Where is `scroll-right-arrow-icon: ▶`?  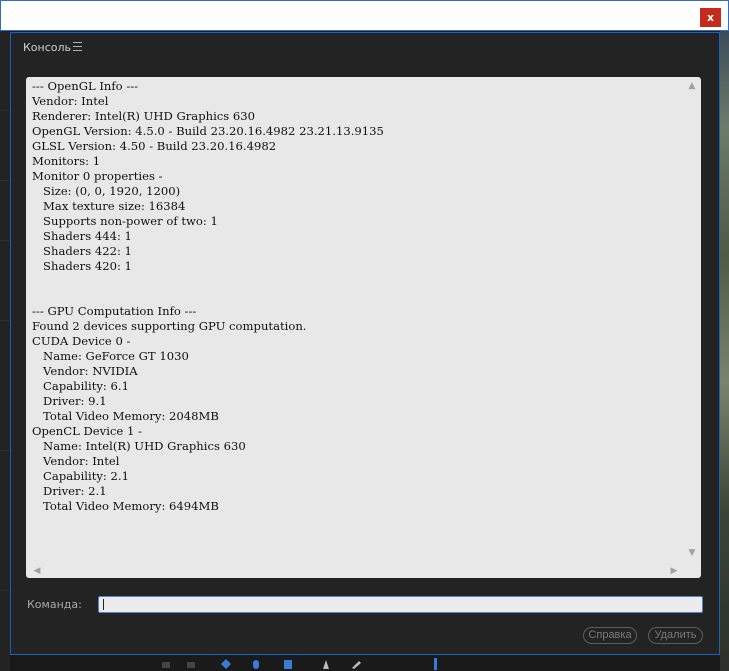
scroll-right-arrow-icon: ▶ is located at coordinates (674, 571).